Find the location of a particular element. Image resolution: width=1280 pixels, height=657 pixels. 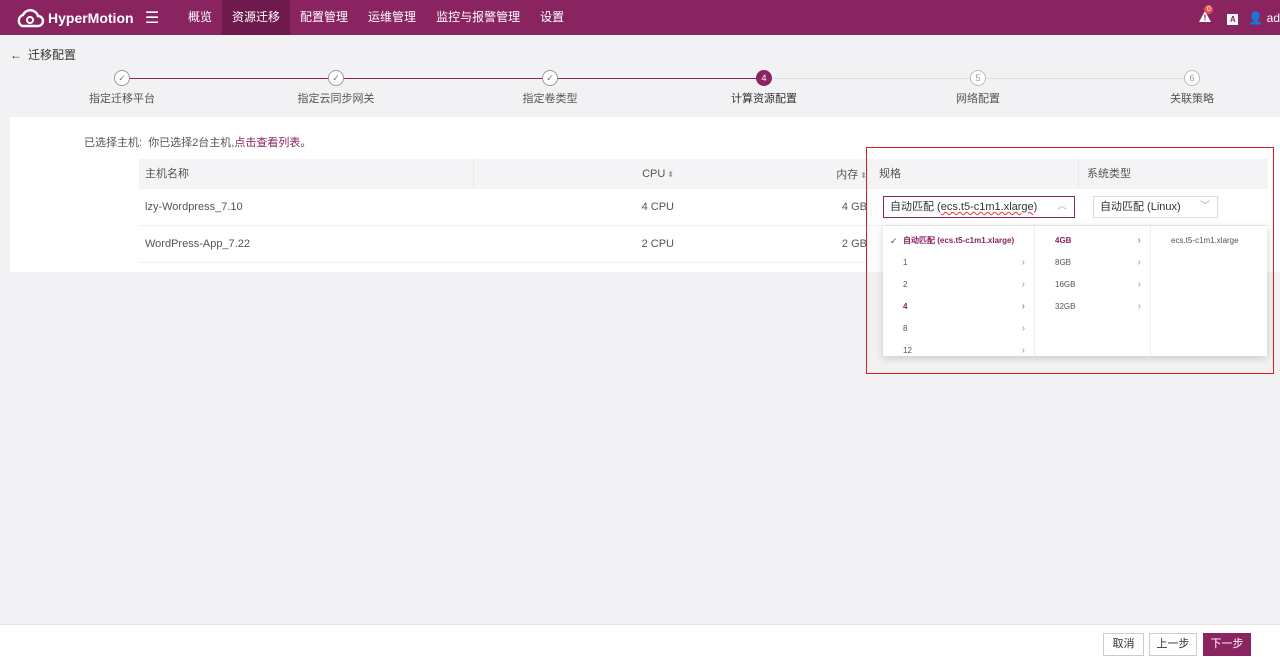

cloud-logo-icon is located at coordinates (31, 17).